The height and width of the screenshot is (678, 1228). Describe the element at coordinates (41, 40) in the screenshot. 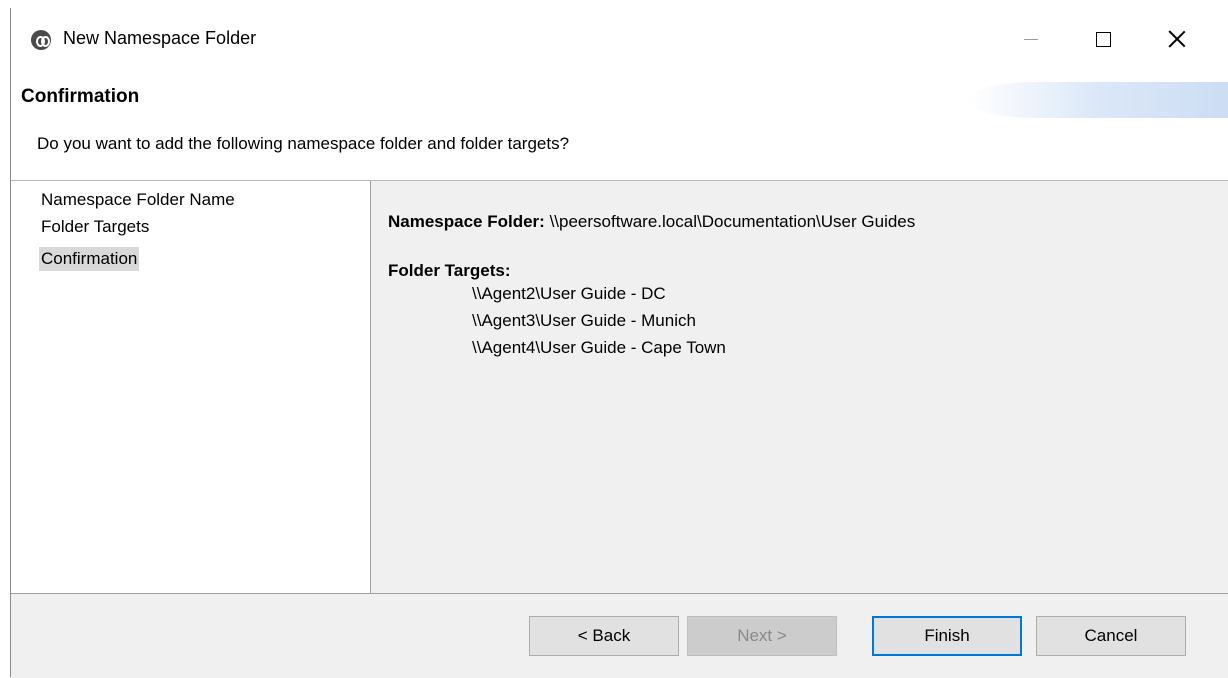

I see `app-icon` at that location.